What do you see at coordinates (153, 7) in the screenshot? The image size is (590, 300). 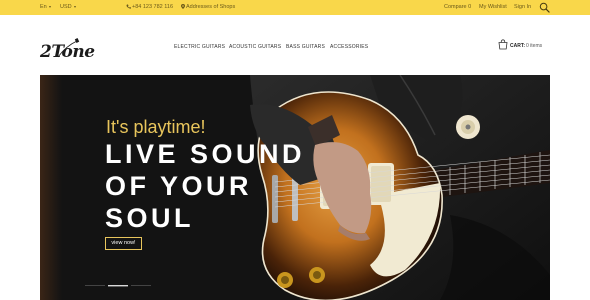 I see `phone-number: +84 123 782 116` at bounding box center [153, 7].